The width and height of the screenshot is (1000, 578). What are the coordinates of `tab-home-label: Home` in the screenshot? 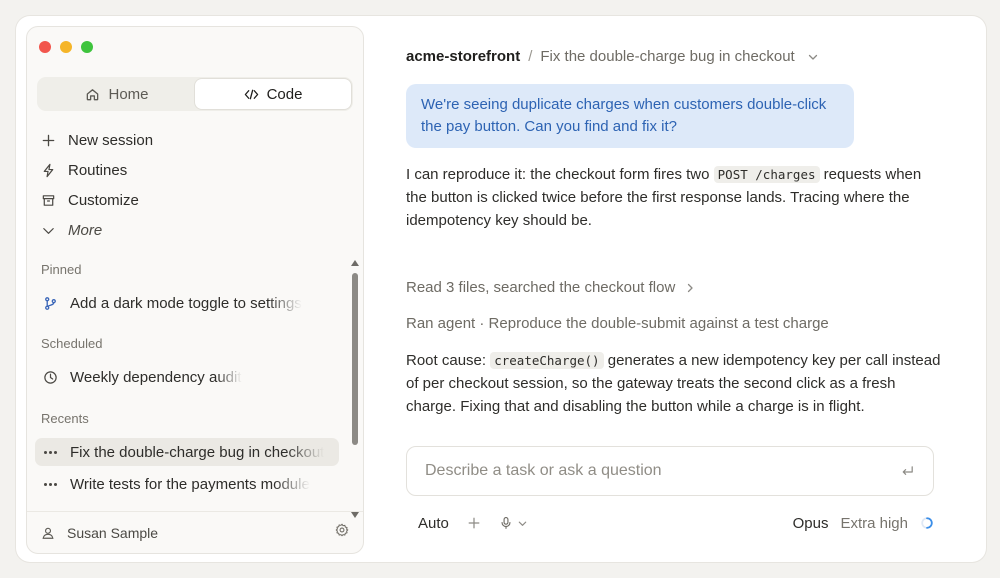 It's located at (128, 94).